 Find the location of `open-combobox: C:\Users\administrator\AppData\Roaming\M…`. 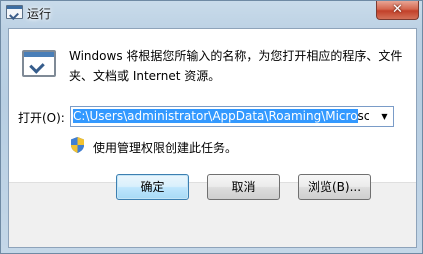

open-combobox: C:\Users\administrator\AppData\Roaming\M… is located at coordinates (232, 116).